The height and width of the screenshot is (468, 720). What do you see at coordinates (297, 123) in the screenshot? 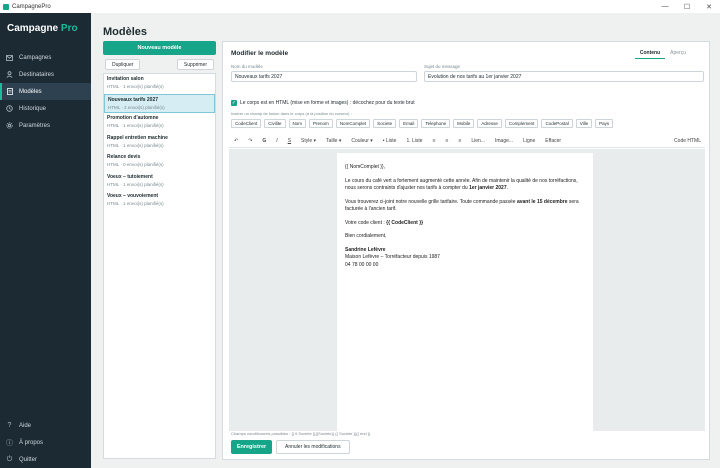
I see `merge-field-nom: Nom` at bounding box center [297, 123].